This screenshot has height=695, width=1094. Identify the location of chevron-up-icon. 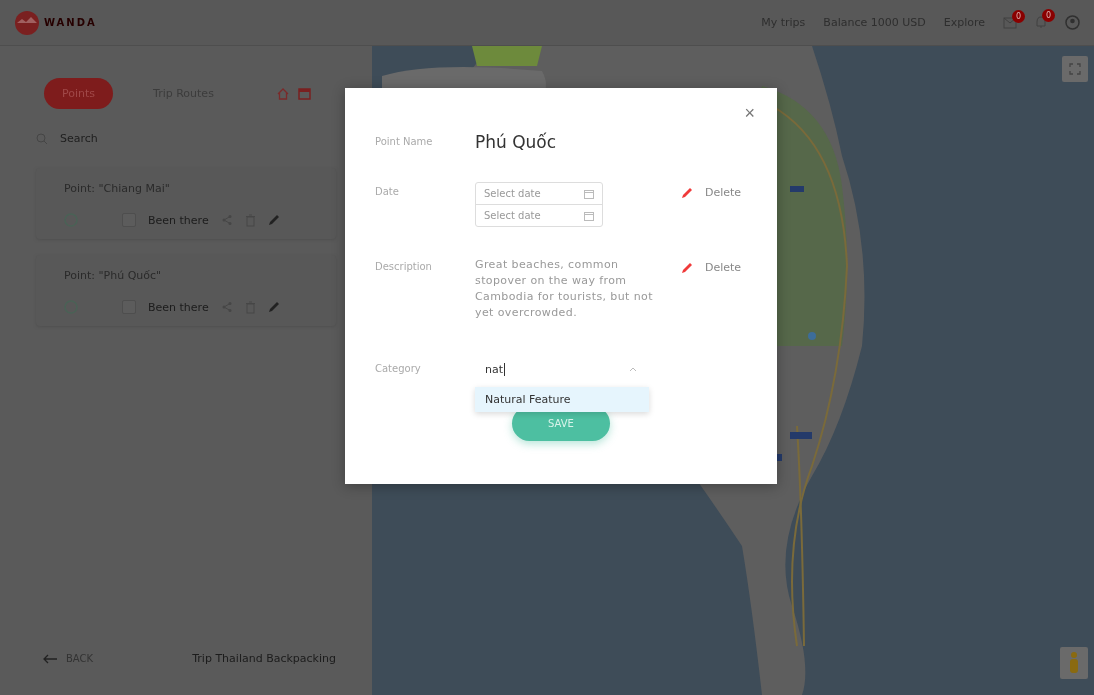
(633, 369).